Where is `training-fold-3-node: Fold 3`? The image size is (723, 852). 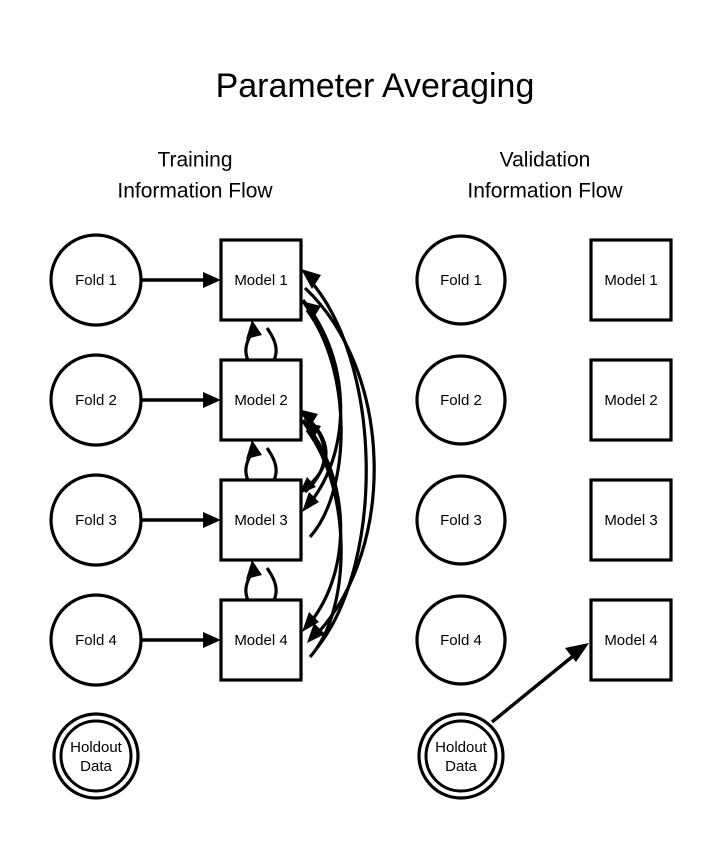
training-fold-3-node: Fold 3 is located at coordinates (96, 520).